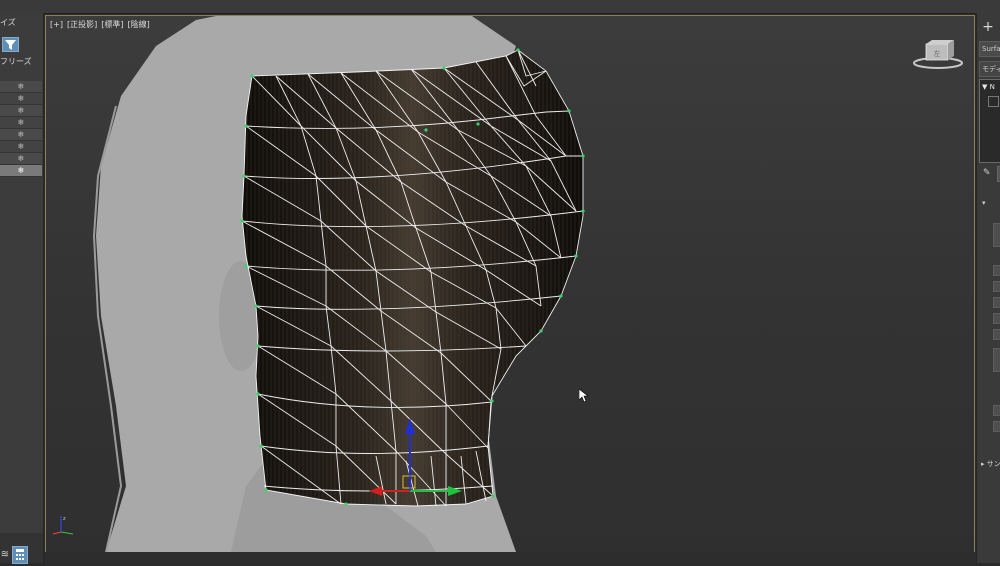  I want to click on freeze-toggle-selected: ❄, so click(21, 171).